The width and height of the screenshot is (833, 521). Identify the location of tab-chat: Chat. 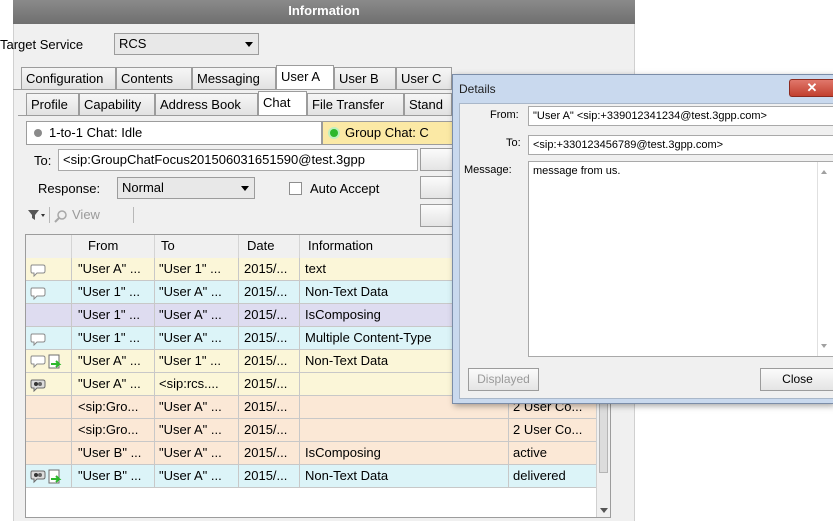
(282, 103).